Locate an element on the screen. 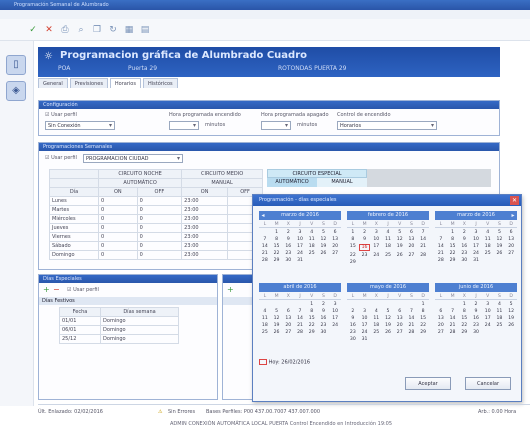 The width and height of the screenshot is (530, 431). calendar-day: 4 is located at coordinates (376, 311).